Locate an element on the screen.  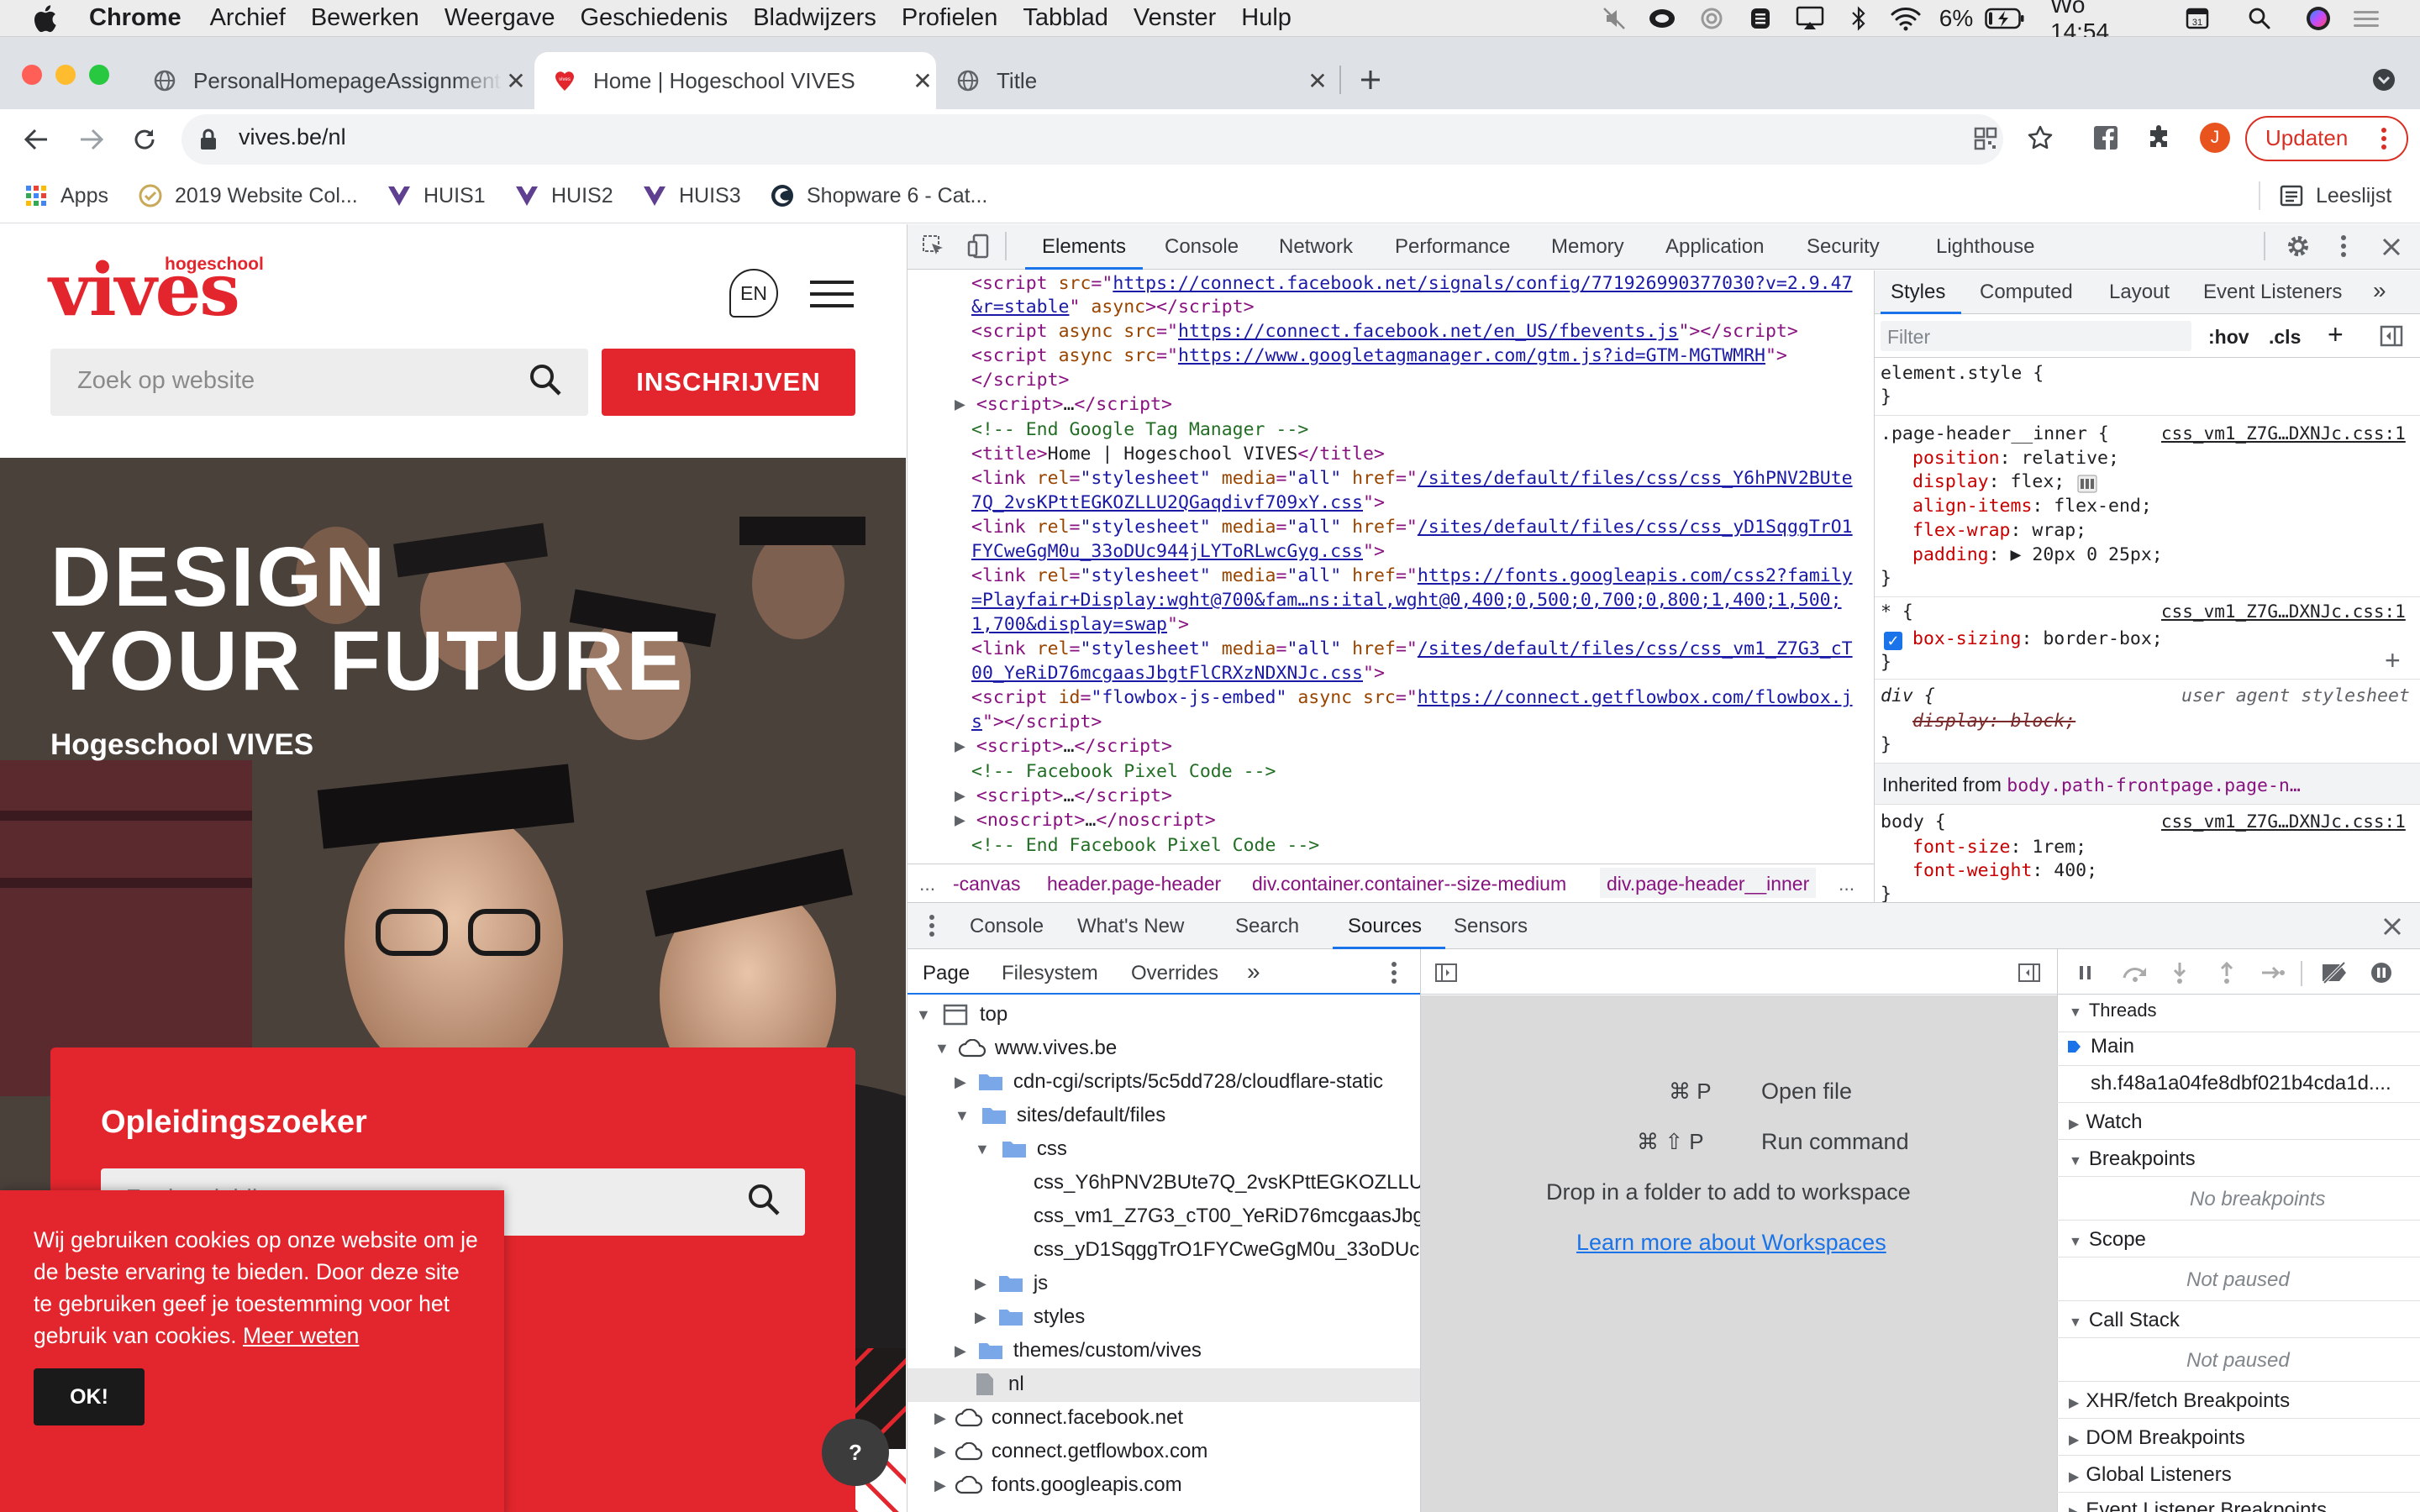
menu-geschiedenis: Geschiedenis is located at coordinates (654, 18).